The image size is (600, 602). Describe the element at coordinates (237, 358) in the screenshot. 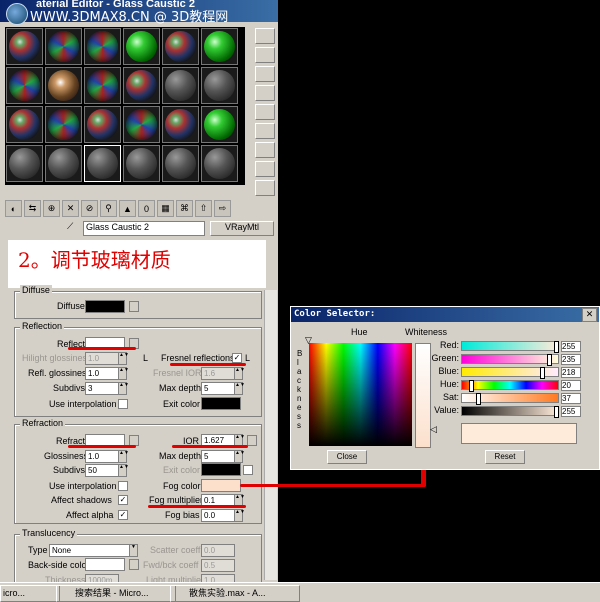

I see `fresnel-checkbox: ✓` at that location.